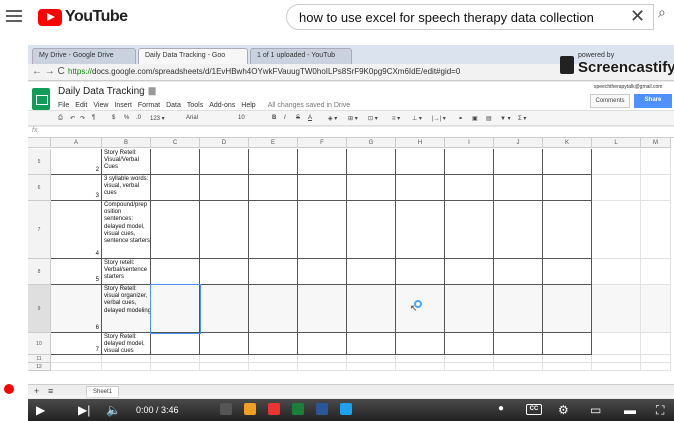  I want to click on comment-icon: ▣, so click(475, 118).